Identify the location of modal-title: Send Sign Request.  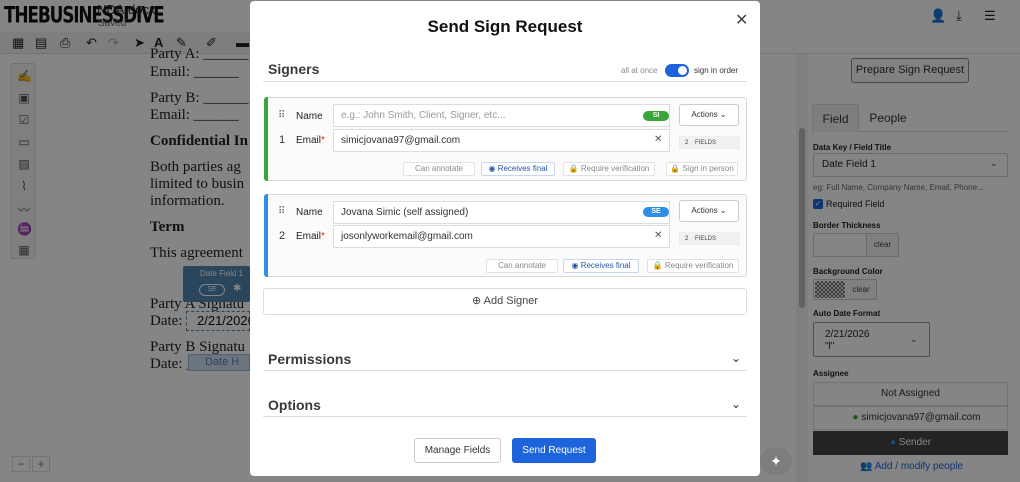
(505, 26).